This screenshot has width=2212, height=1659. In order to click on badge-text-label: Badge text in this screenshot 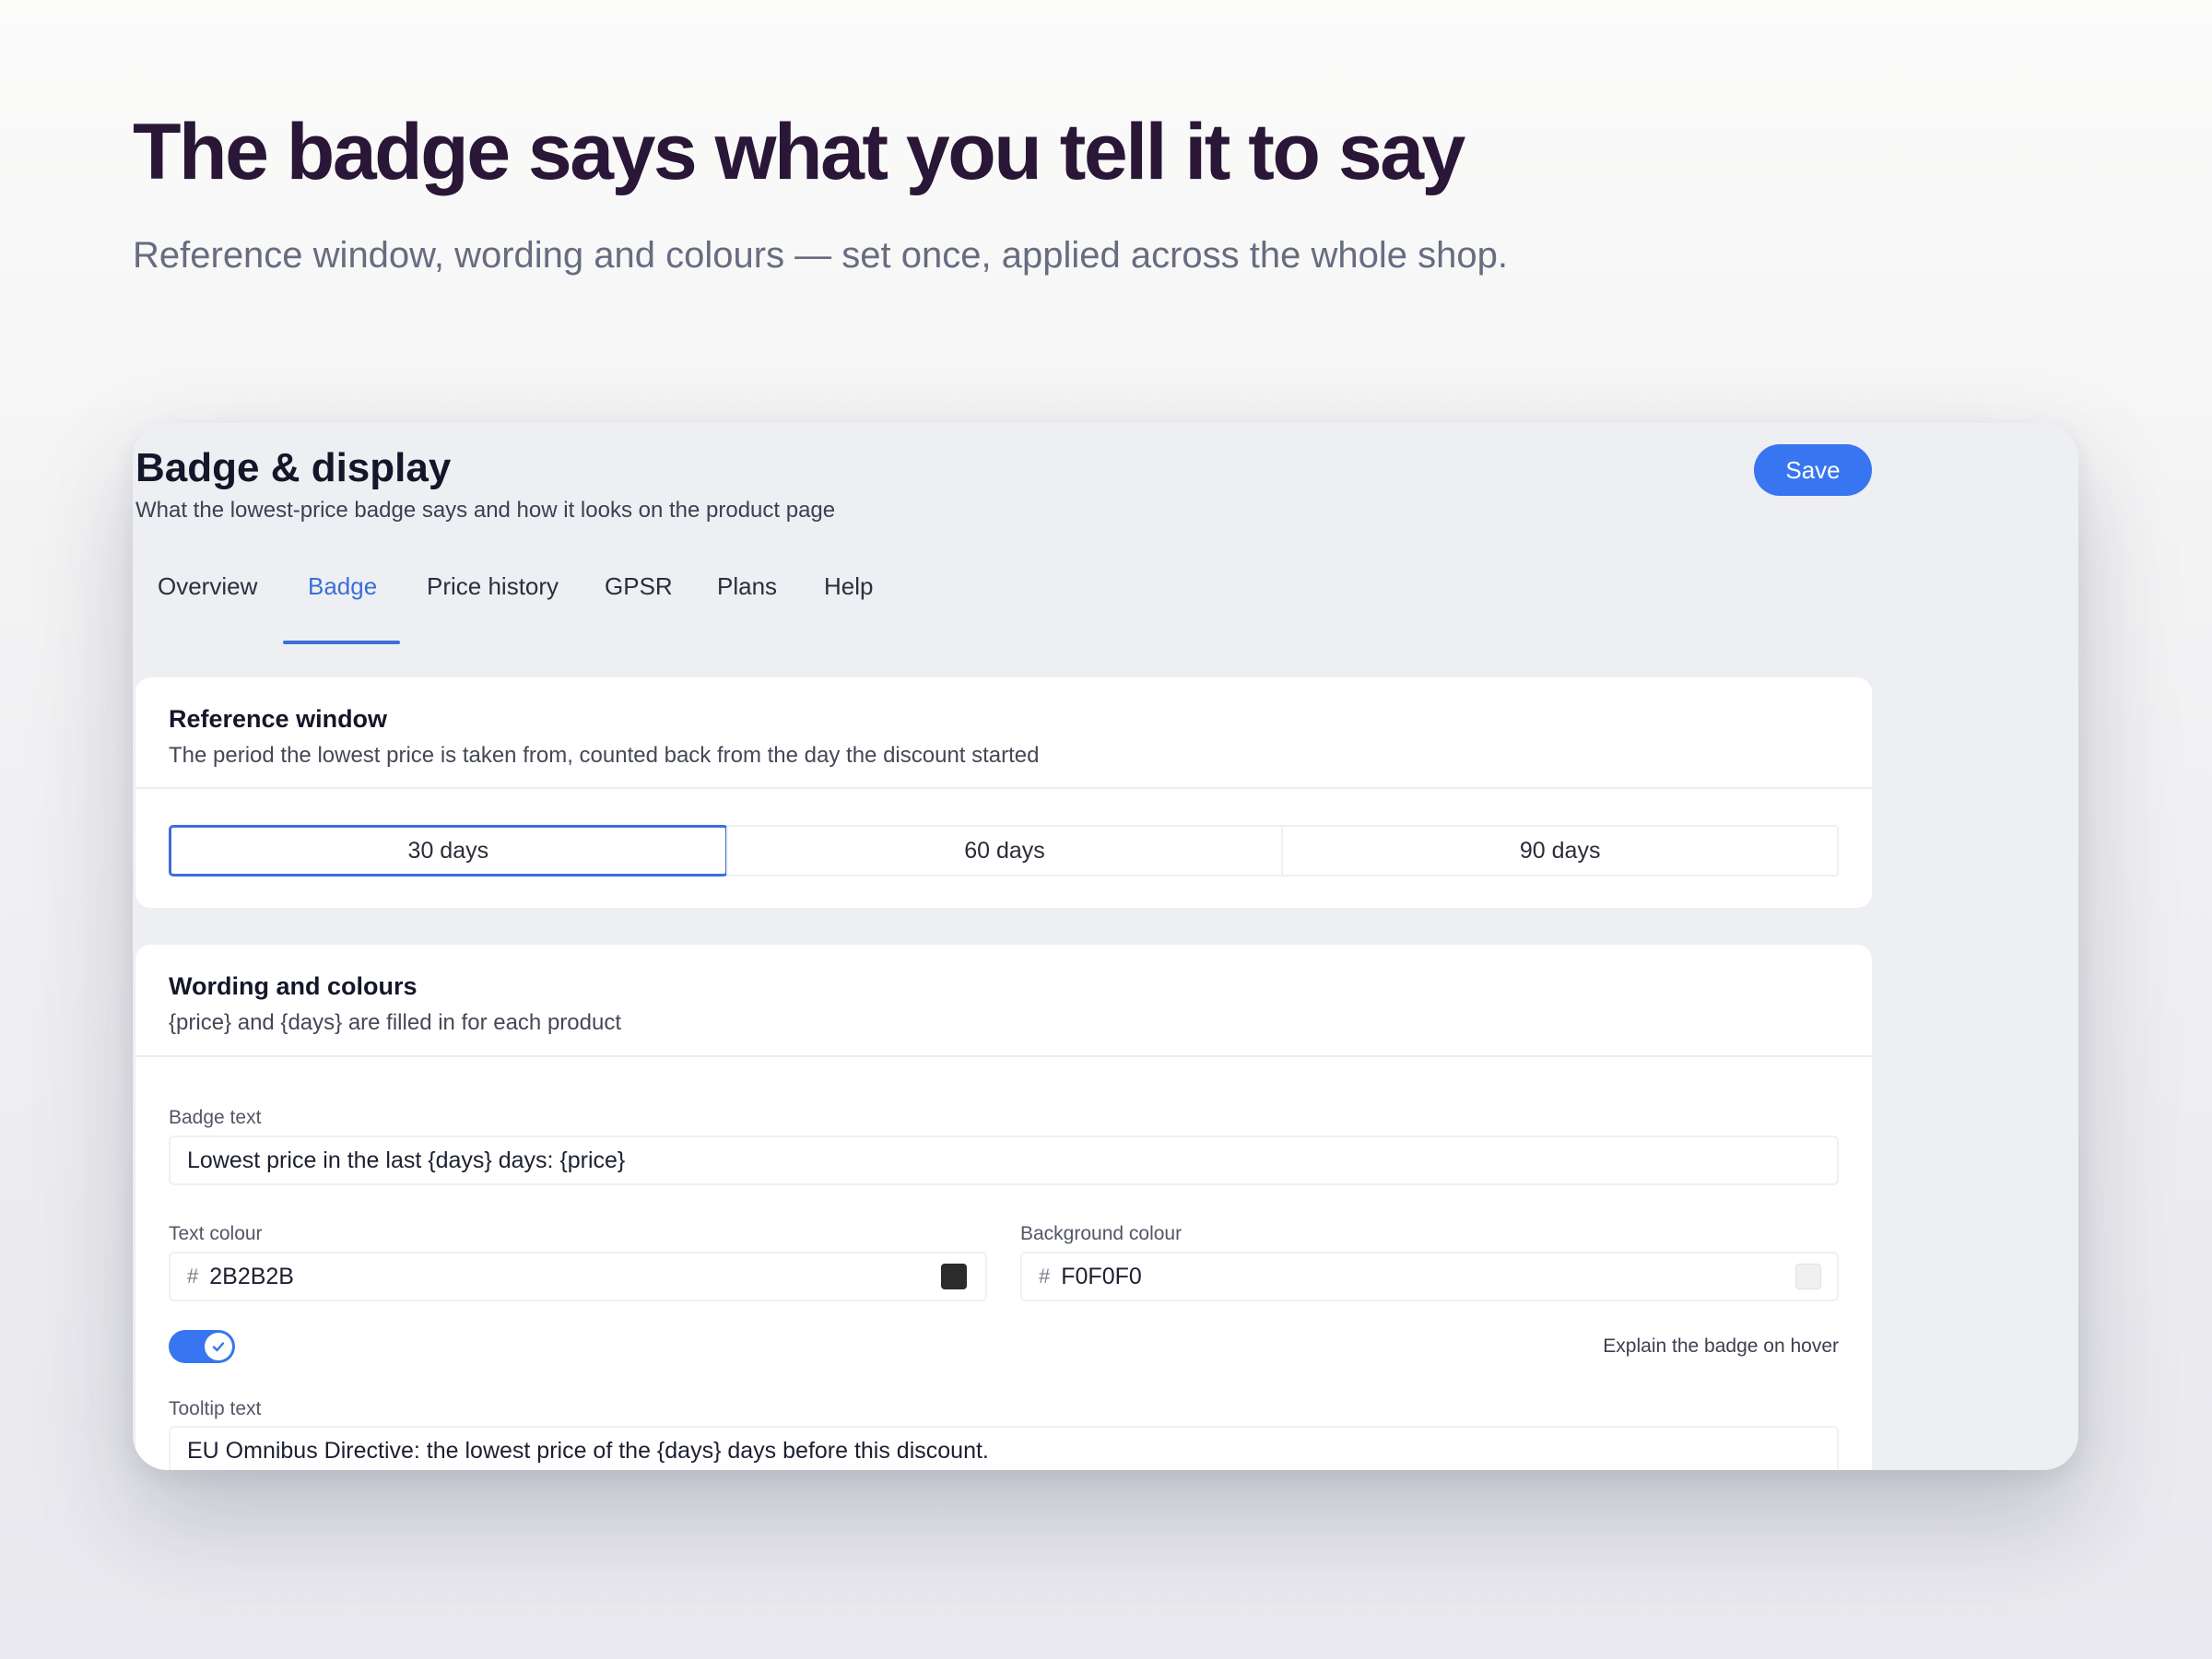, I will do `click(215, 1117)`.